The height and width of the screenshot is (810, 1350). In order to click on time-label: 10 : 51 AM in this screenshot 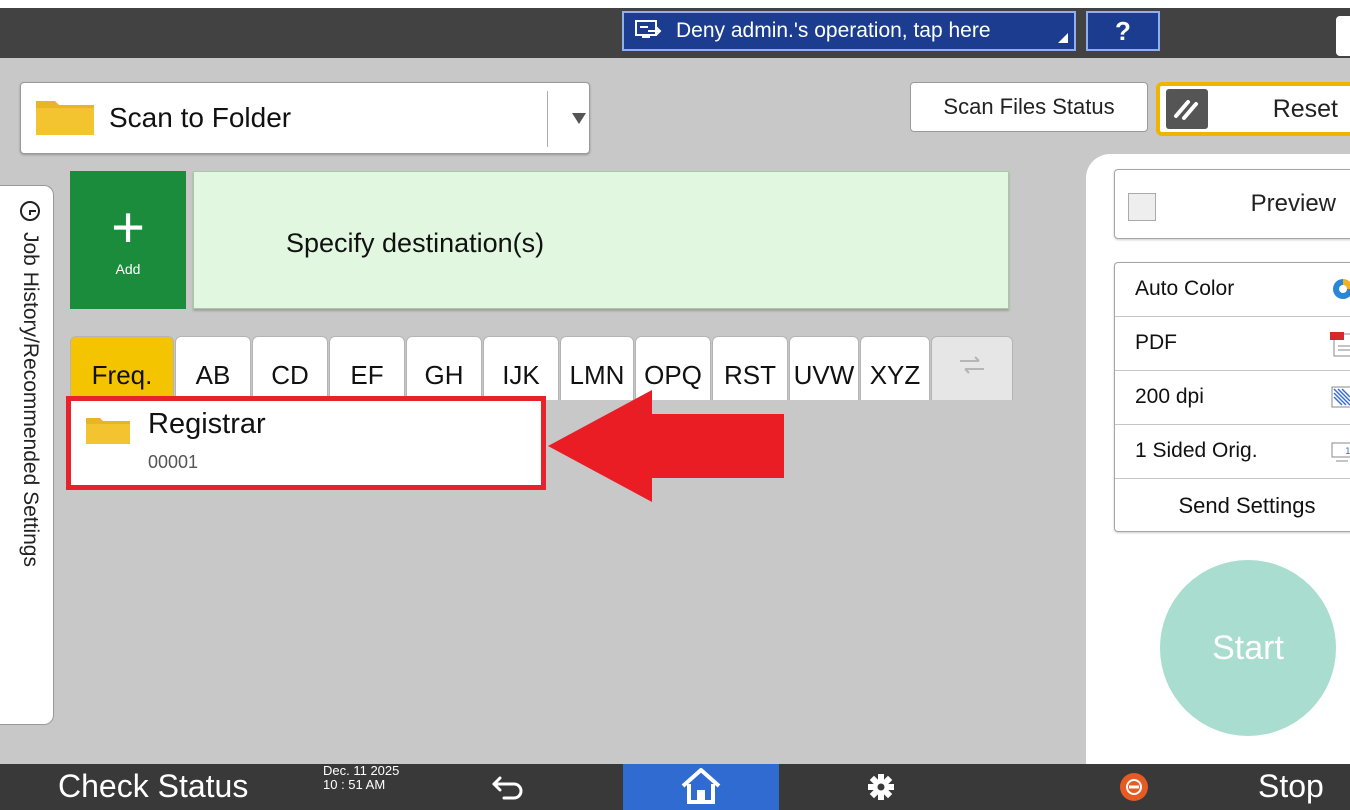, I will do `click(354, 784)`.